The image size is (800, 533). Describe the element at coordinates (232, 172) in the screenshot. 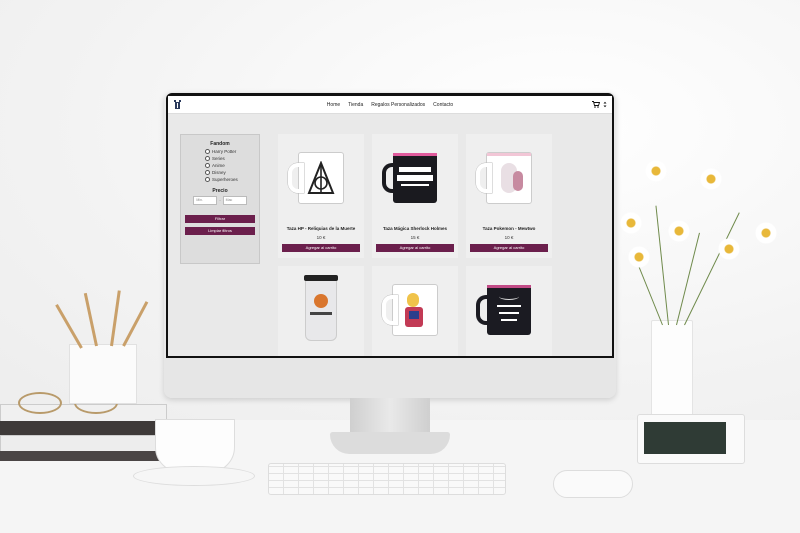

I see `fandom-option-disney: Disney` at that location.